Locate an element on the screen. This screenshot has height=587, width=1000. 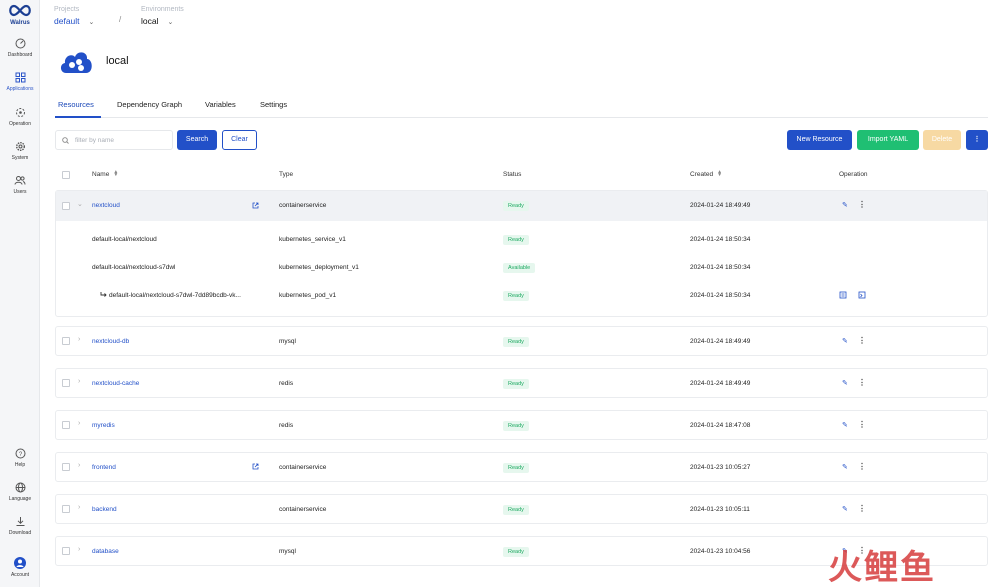
sidebar-item-label: Download is located at coordinates (20, 533).